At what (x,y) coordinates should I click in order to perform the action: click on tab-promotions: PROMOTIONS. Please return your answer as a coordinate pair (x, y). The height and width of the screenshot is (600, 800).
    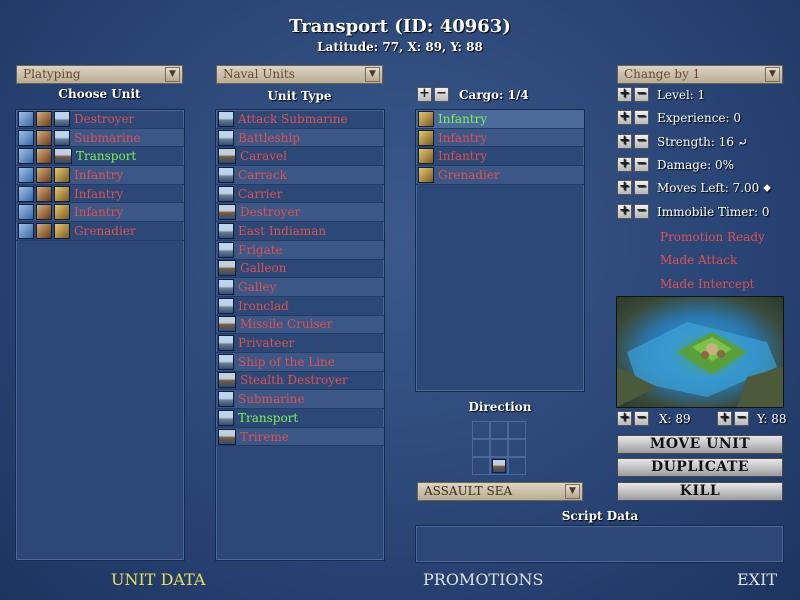
    Looking at the image, I should click on (483, 579).